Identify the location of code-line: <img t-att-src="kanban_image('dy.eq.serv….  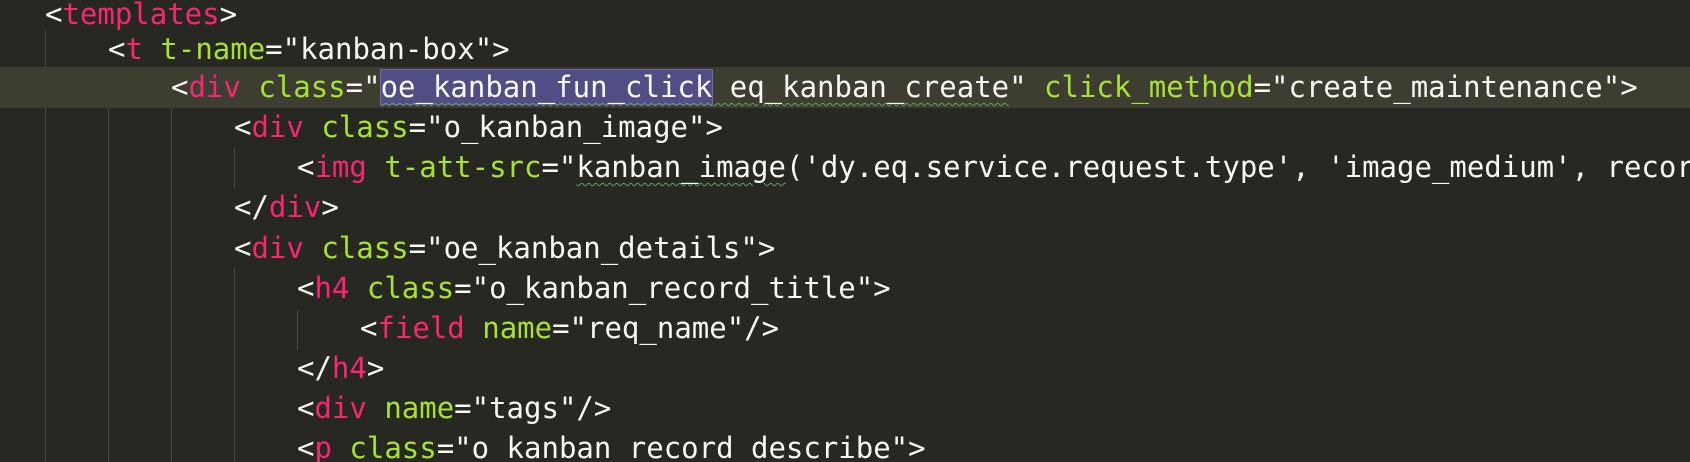
(845, 167).